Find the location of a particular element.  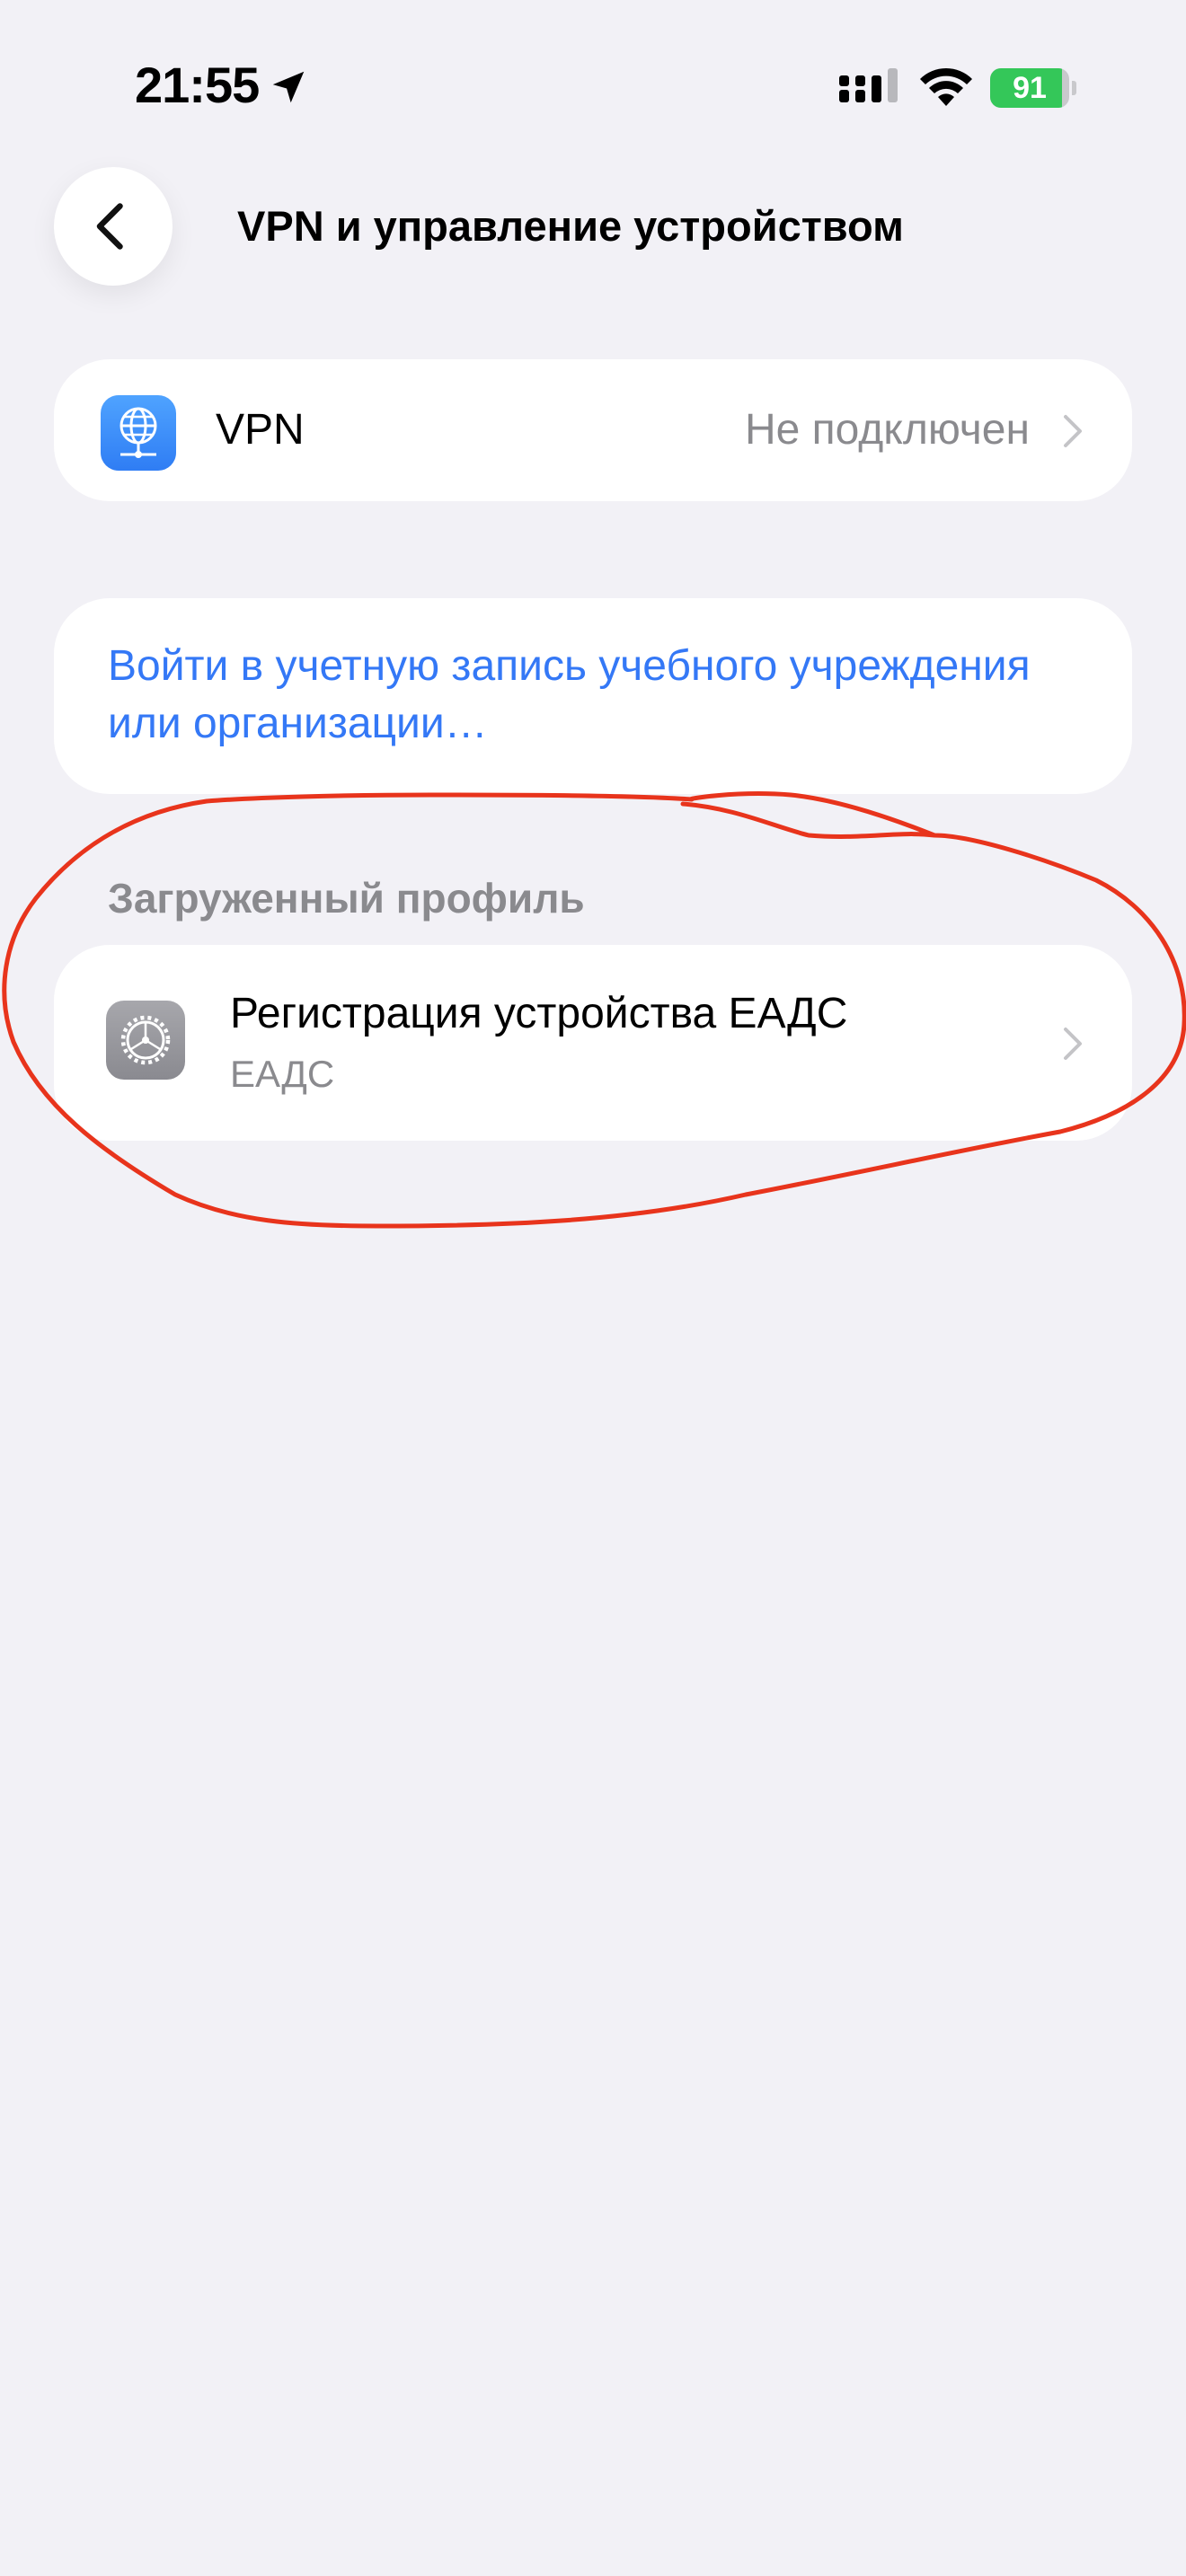

settings-gear-icon is located at coordinates (145, 1040).